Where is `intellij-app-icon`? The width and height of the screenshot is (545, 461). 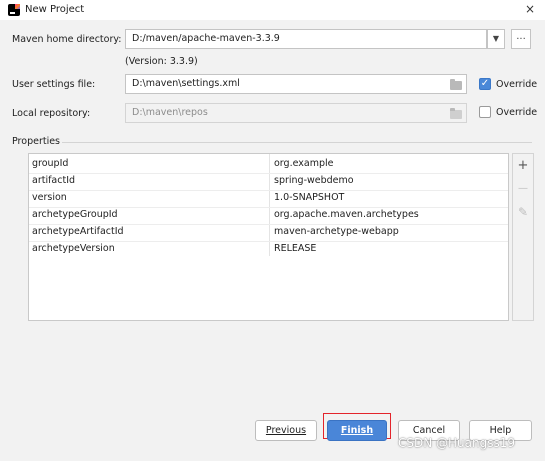
intellij-app-icon is located at coordinates (14, 10).